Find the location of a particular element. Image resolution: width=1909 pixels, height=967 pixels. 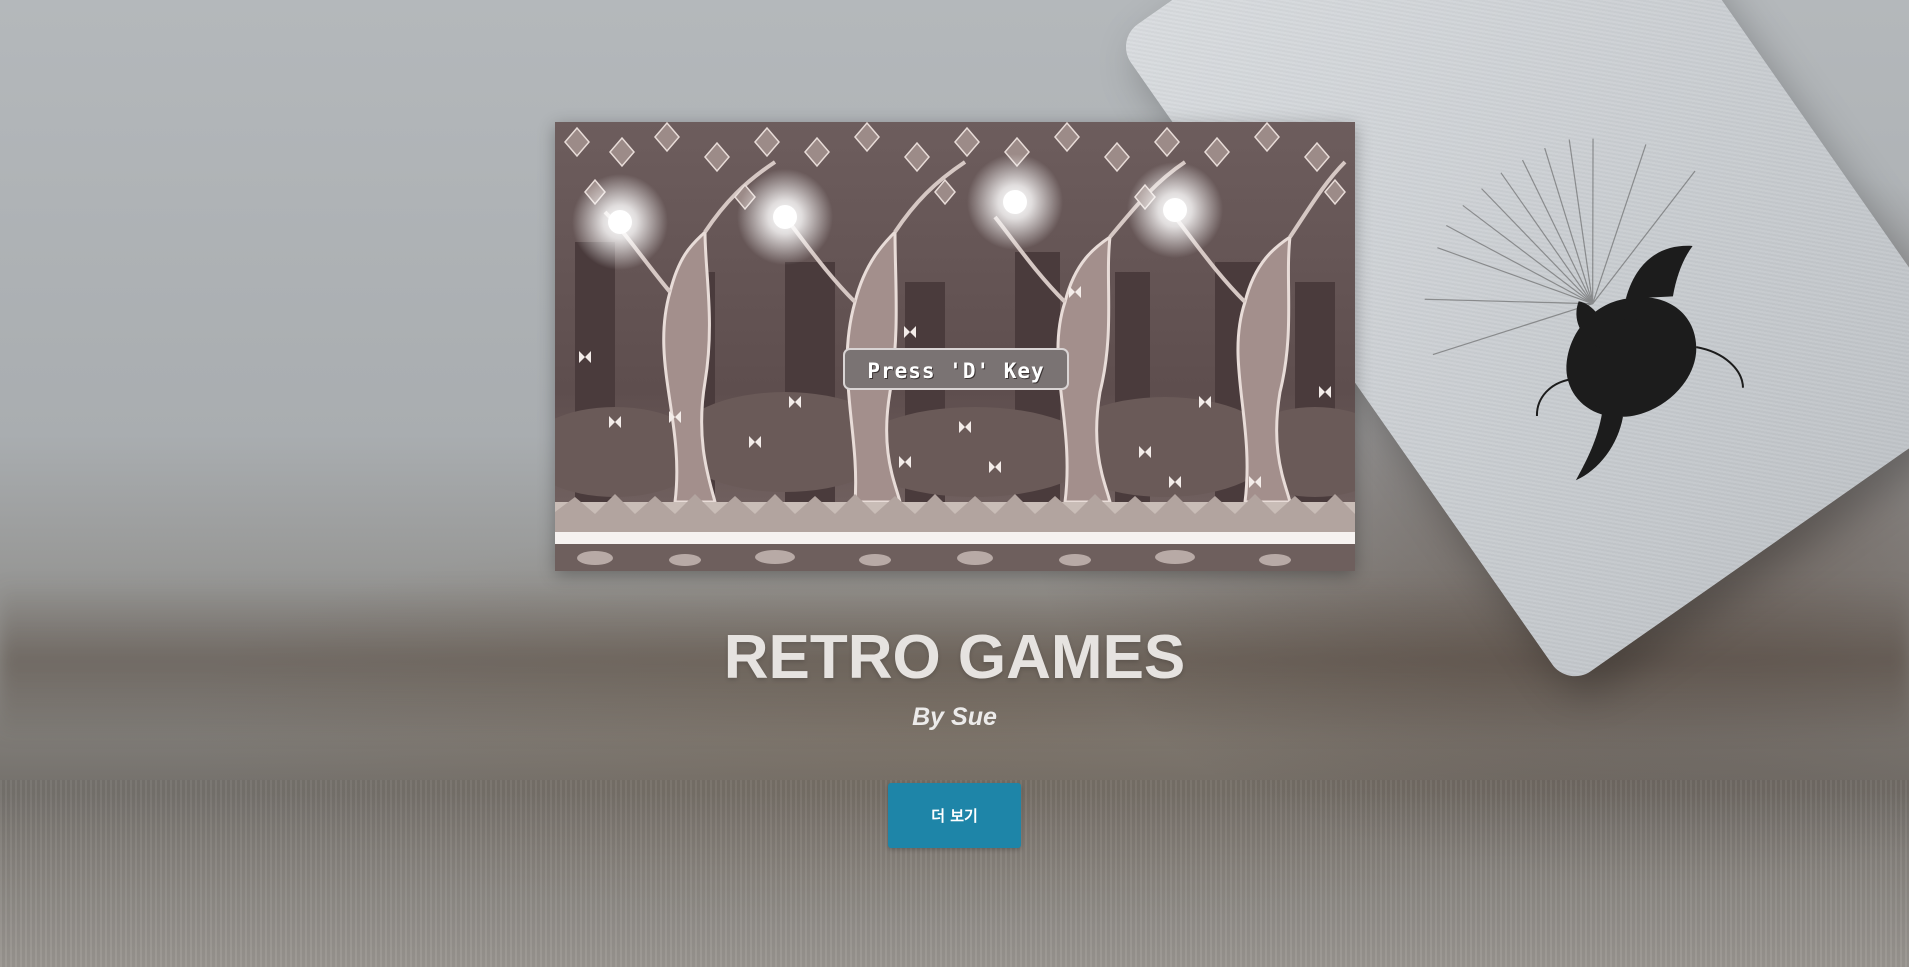

author-subtitle: By Sue is located at coordinates (954, 717).